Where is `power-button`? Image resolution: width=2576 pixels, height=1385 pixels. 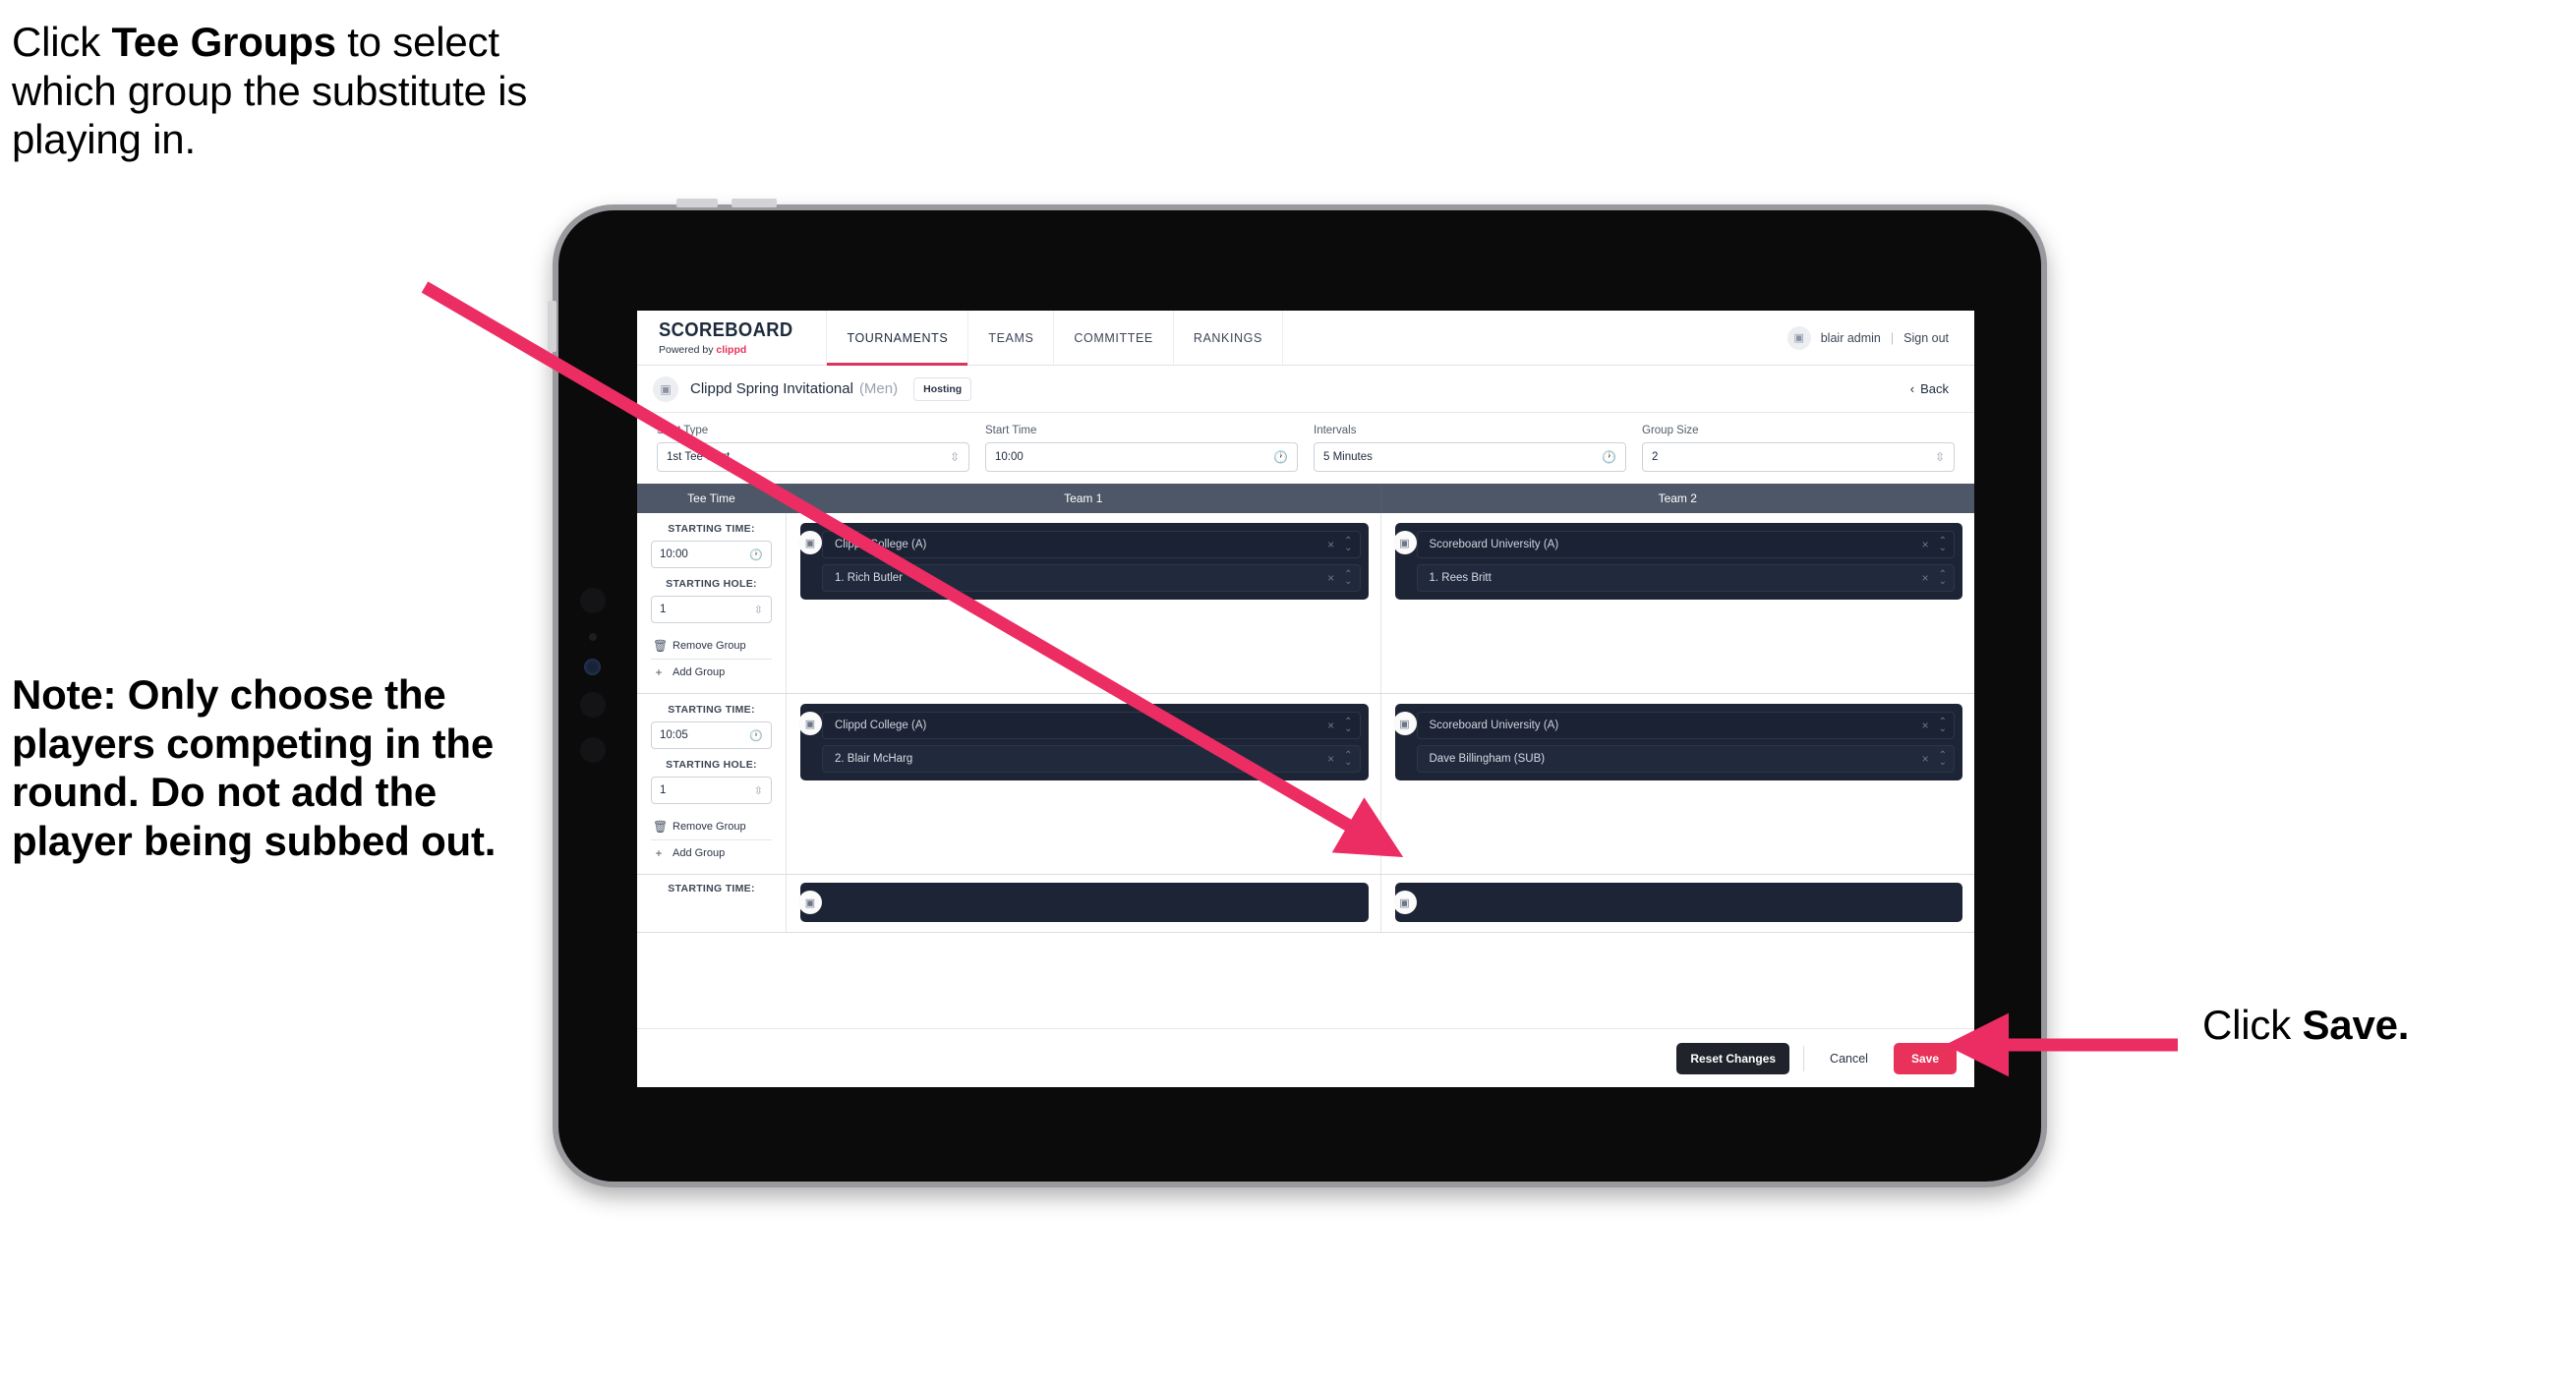
power-button is located at coordinates (552, 327).